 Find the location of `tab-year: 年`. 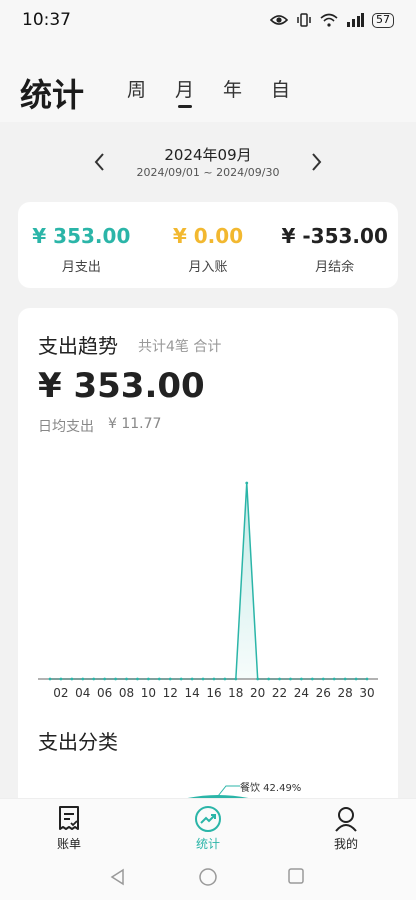

tab-year: 年 is located at coordinates (247, 88).